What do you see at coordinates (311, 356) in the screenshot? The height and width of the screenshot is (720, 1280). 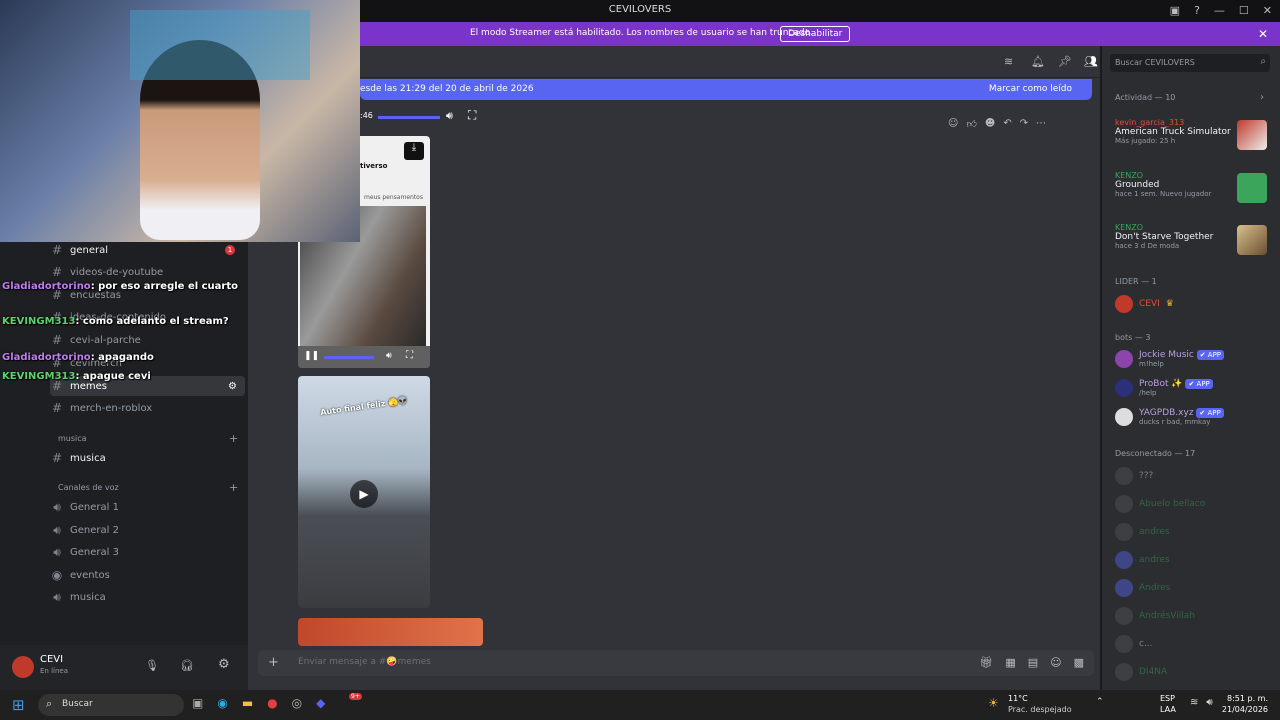 I see `pause-icon: ❚❚` at bounding box center [311, 356].